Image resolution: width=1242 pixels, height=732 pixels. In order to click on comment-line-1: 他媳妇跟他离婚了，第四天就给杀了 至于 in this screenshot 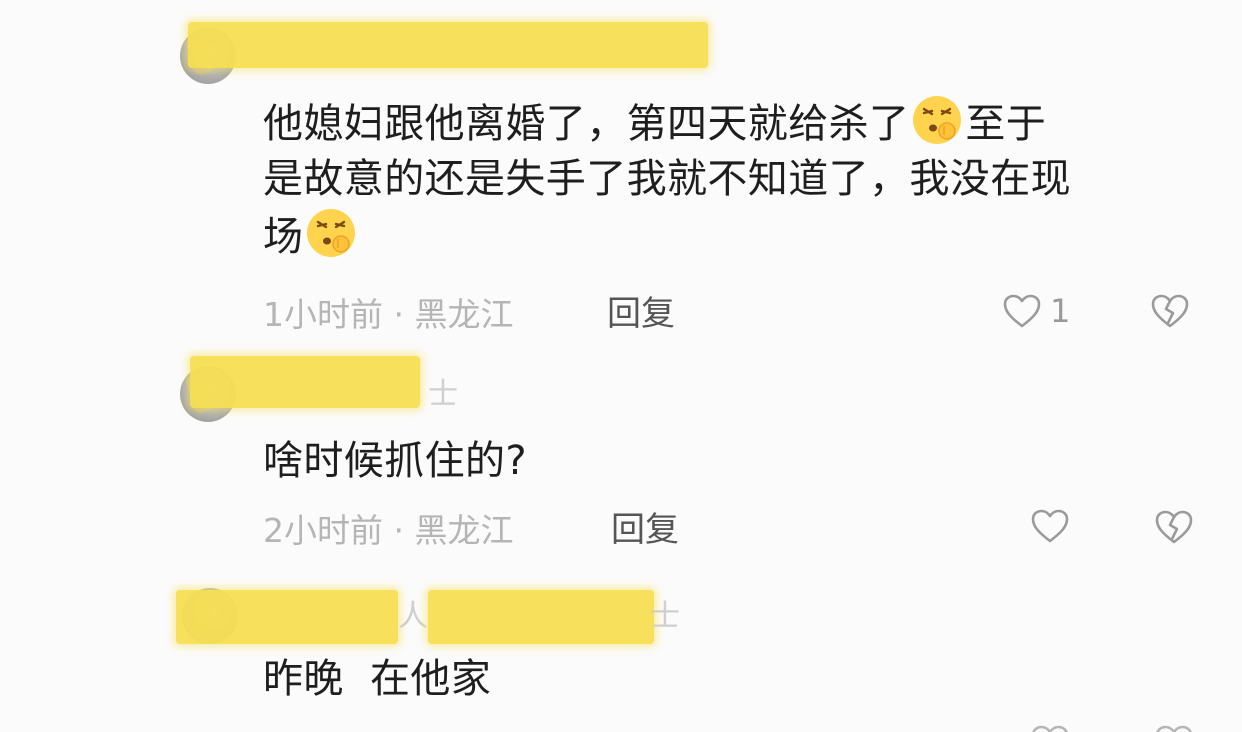, I will do `click(667, 123)`.